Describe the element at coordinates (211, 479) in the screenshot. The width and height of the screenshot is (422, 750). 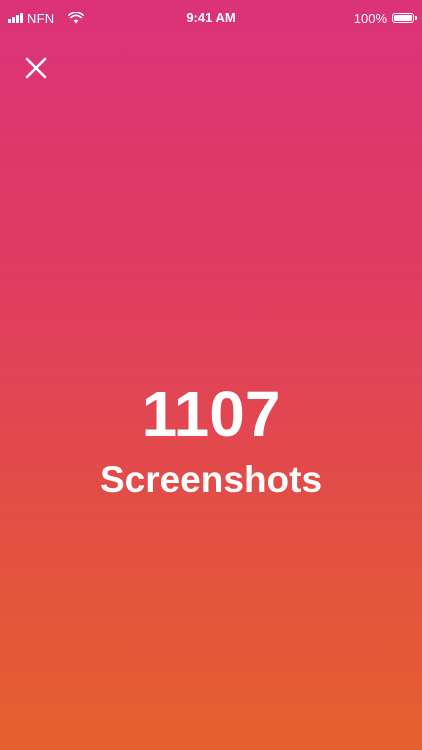
I see `screenshot-count-label: Screenshots` at that location.